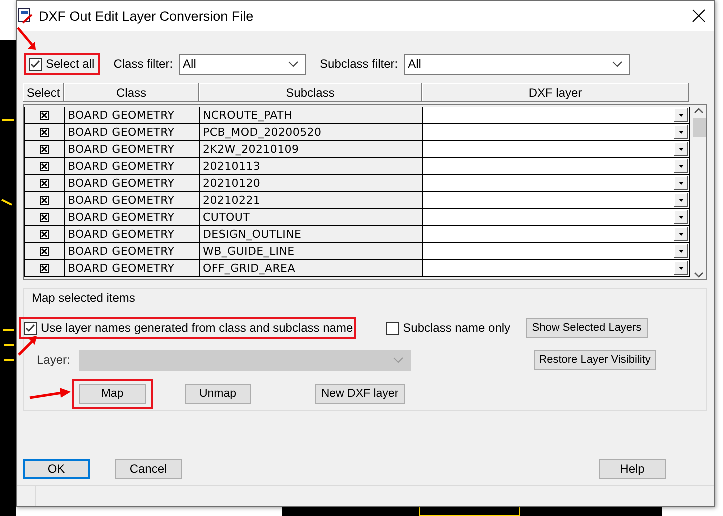  I want to click on checkbox-label: Use layer names generated from class and subclass name, so click(197, 328).